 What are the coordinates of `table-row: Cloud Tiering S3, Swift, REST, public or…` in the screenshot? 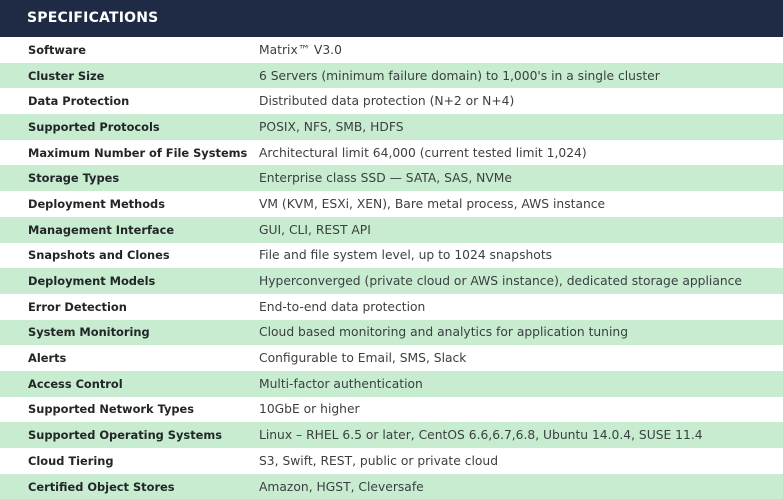 It's located at (391, 461).